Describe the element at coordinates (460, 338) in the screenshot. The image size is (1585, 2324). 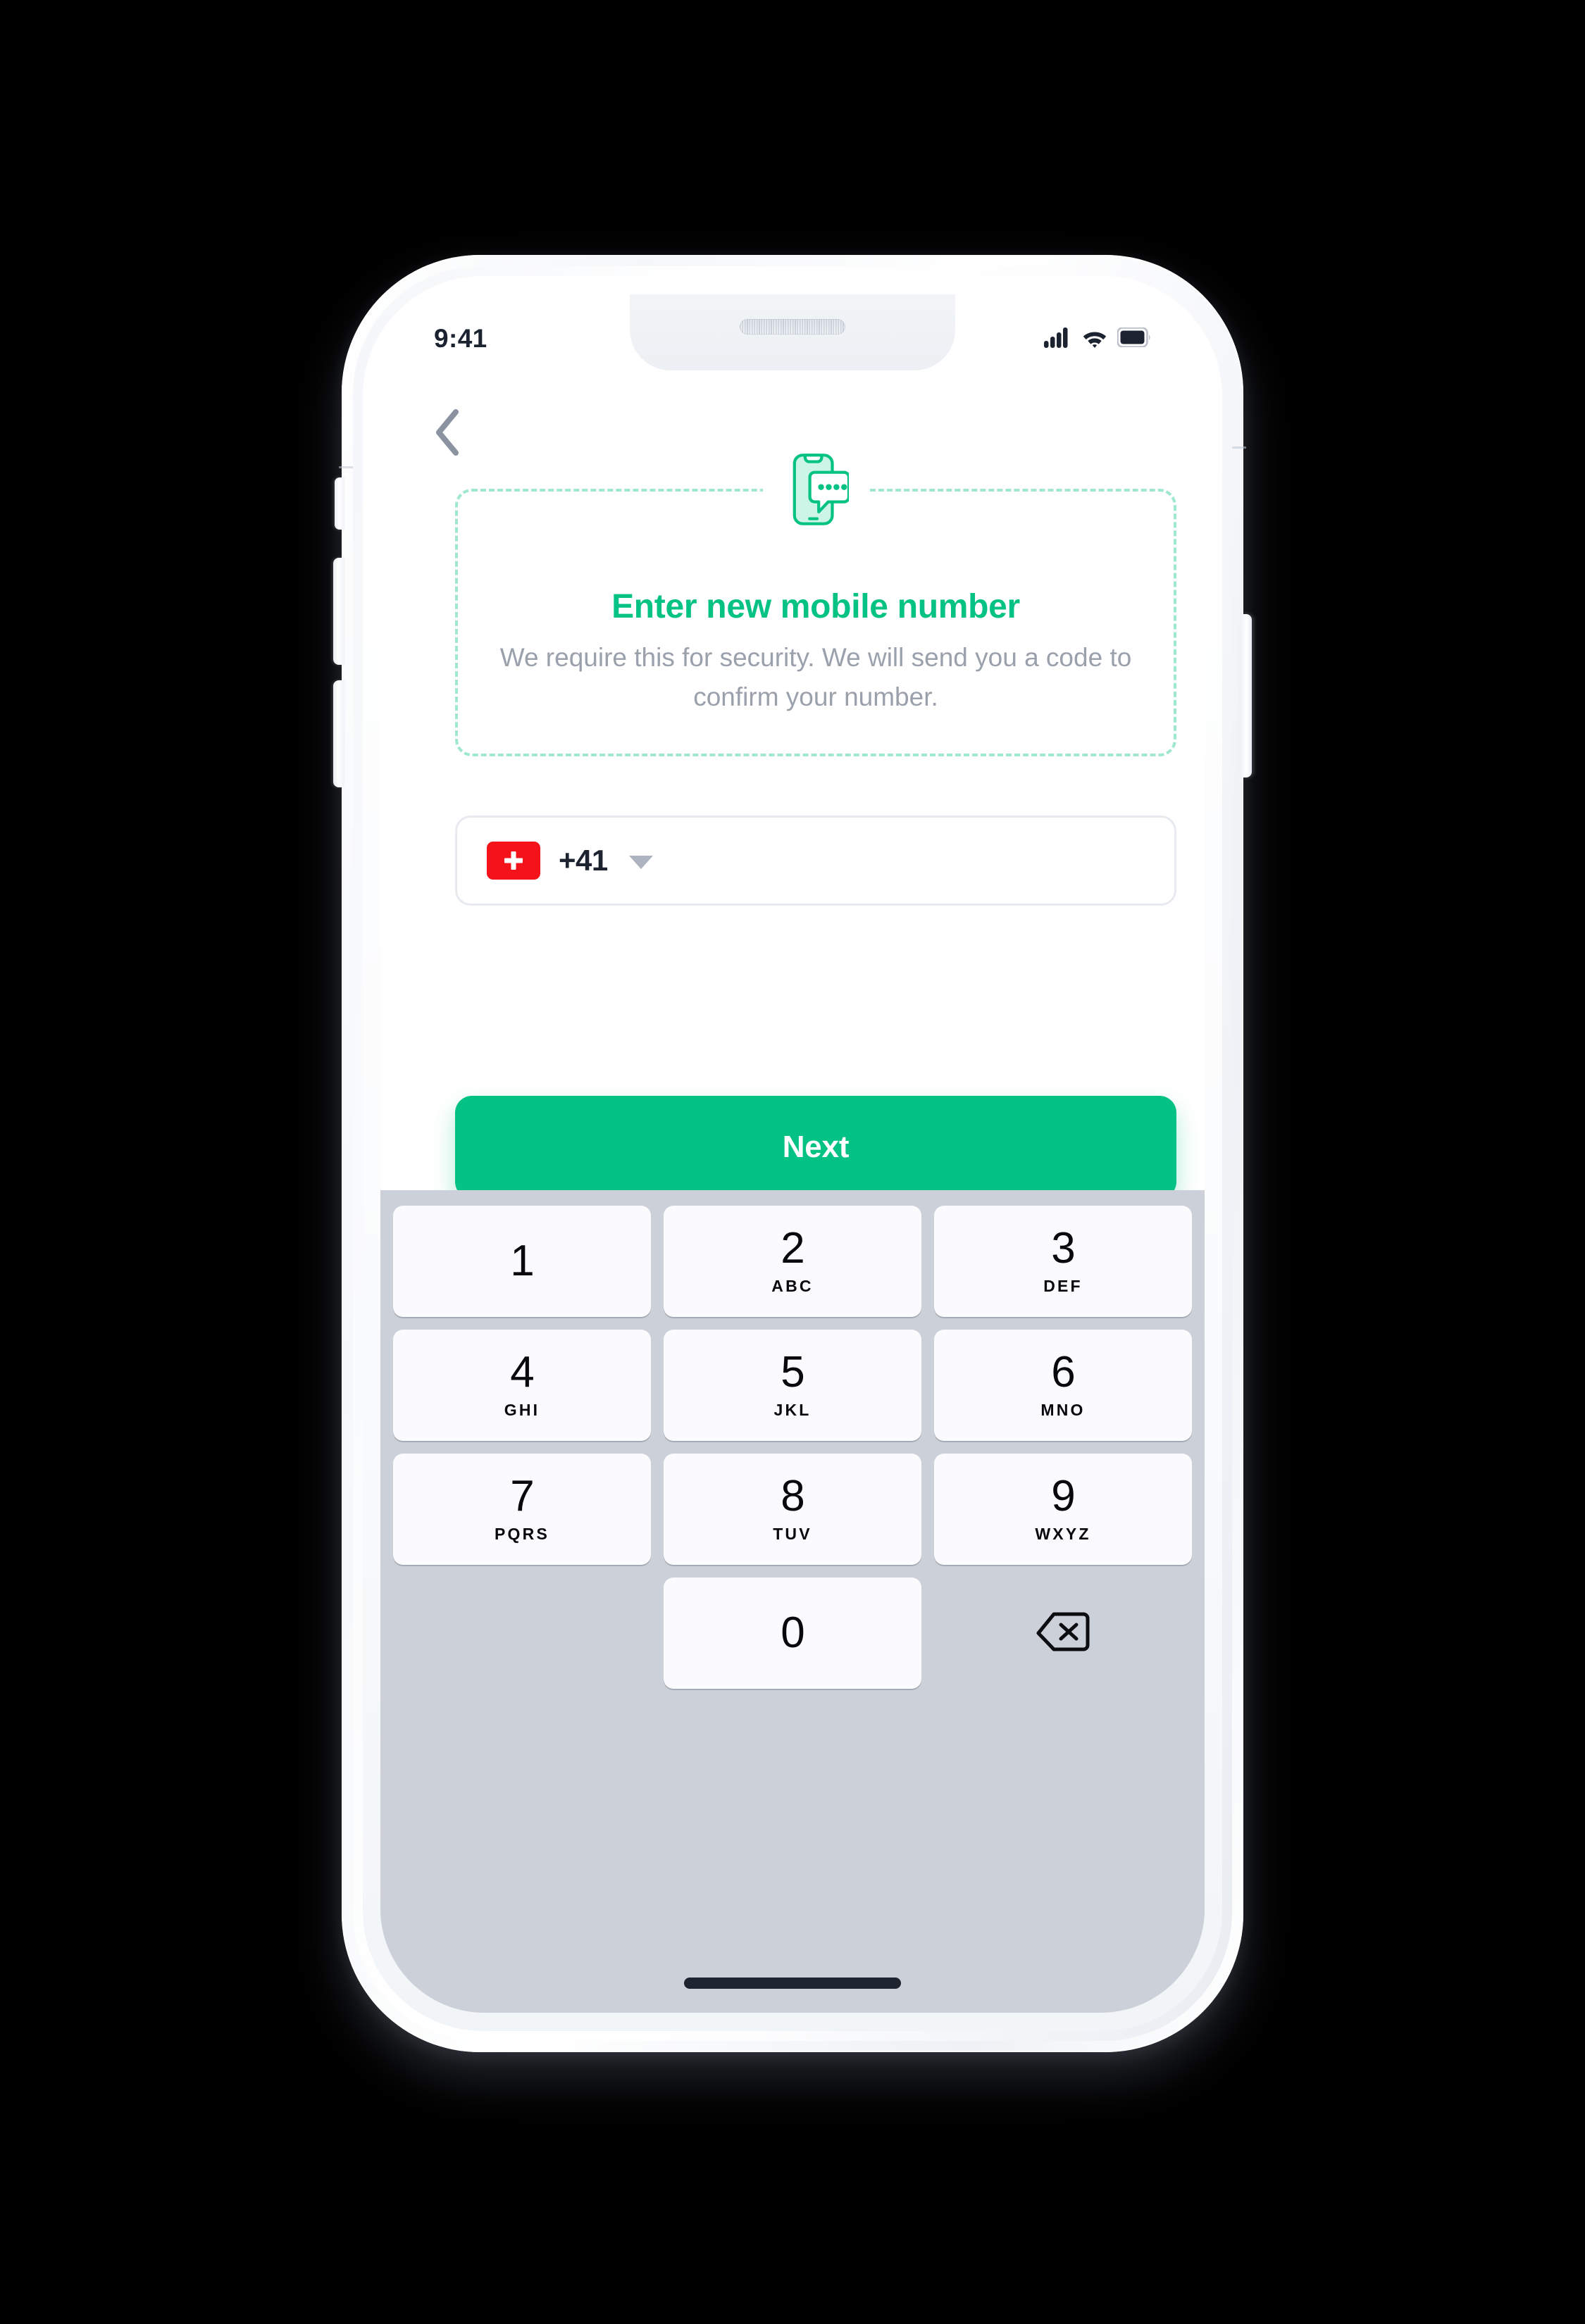
I see `status-bar-time: 9:41` at that location.